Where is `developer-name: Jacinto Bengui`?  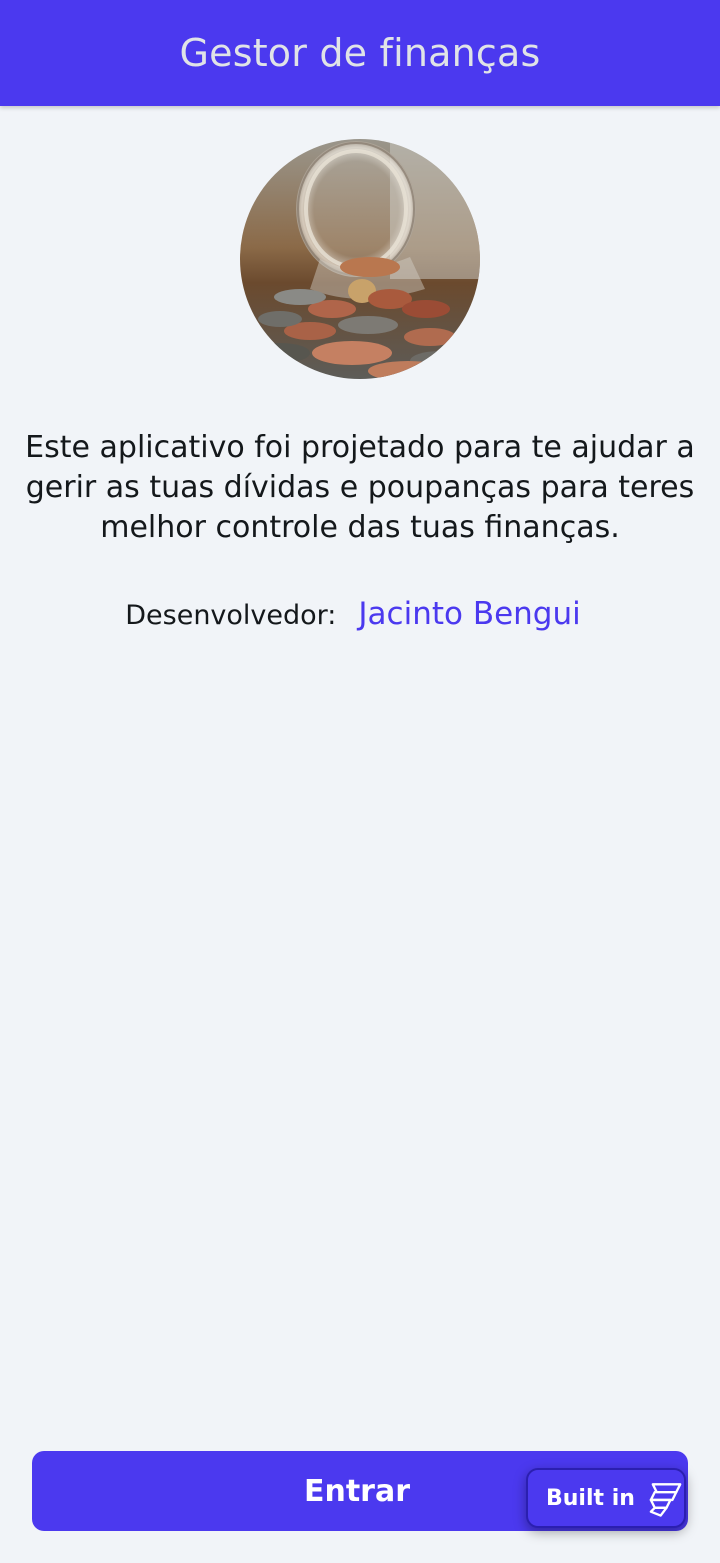 developer-name: Jacinto Bengui is located at coordinates (469, 614).